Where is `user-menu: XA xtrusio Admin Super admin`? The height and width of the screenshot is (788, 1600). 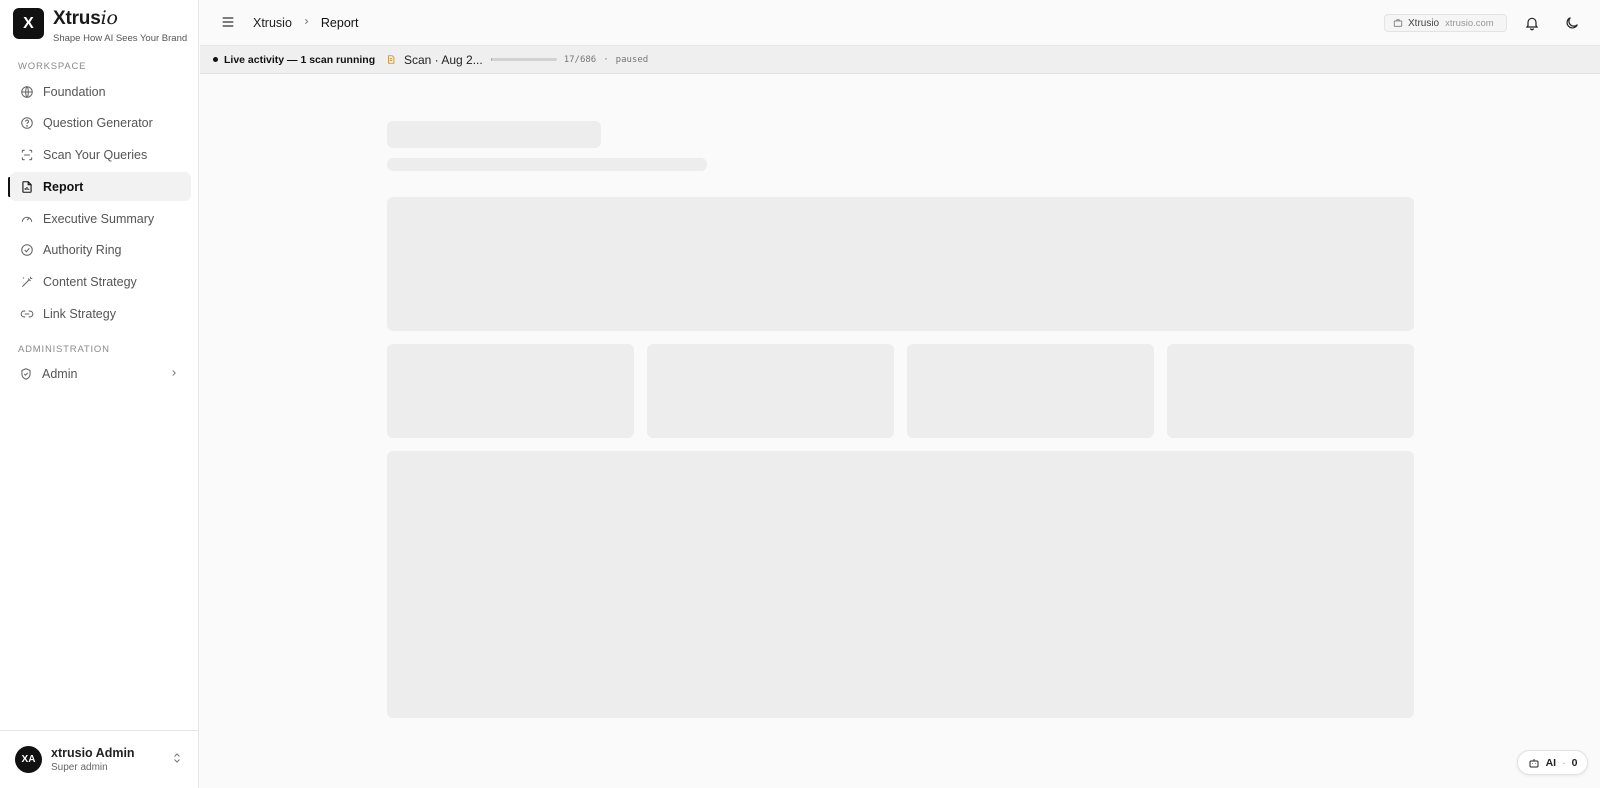
user-menu: XA xtrusio Admin Super admin is located at coordinates (99, 759).